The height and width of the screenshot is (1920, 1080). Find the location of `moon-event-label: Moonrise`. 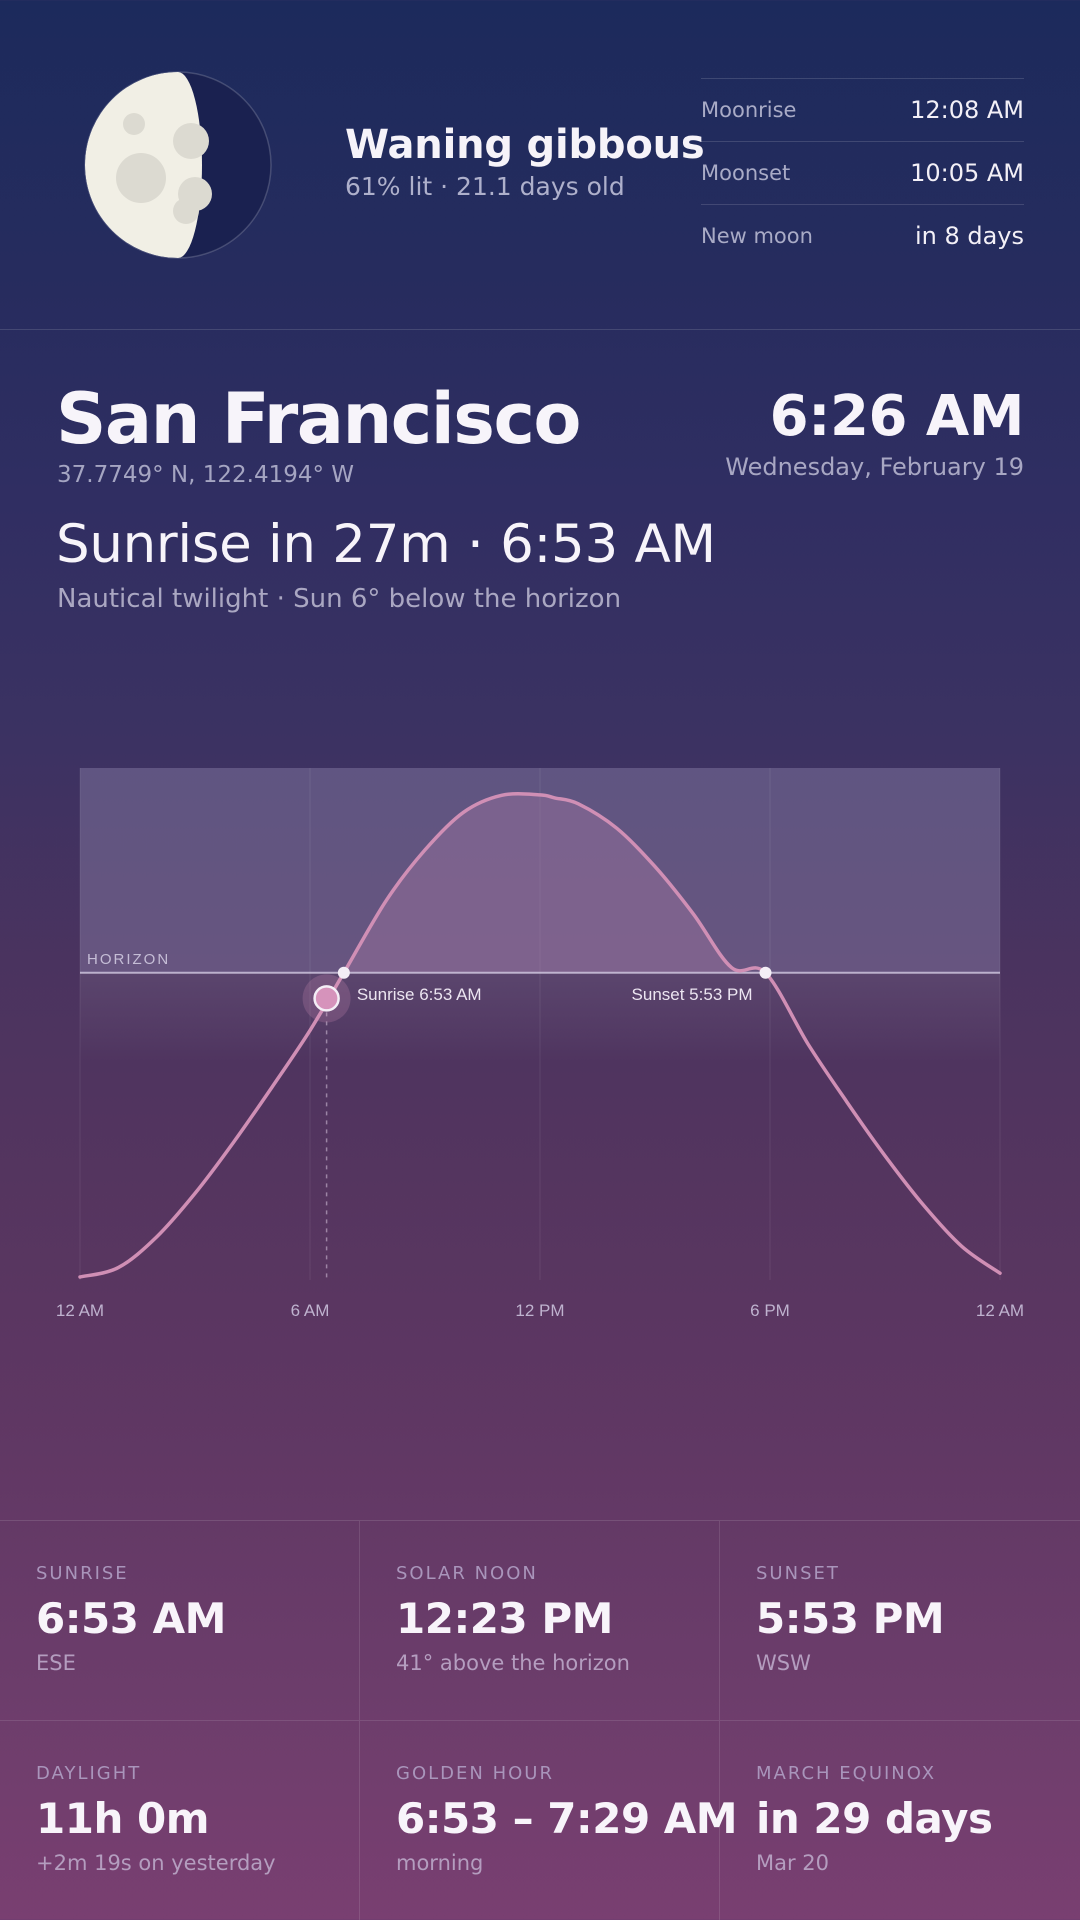

moon-event-label: Moonrise is located at coordinates (749, 110).